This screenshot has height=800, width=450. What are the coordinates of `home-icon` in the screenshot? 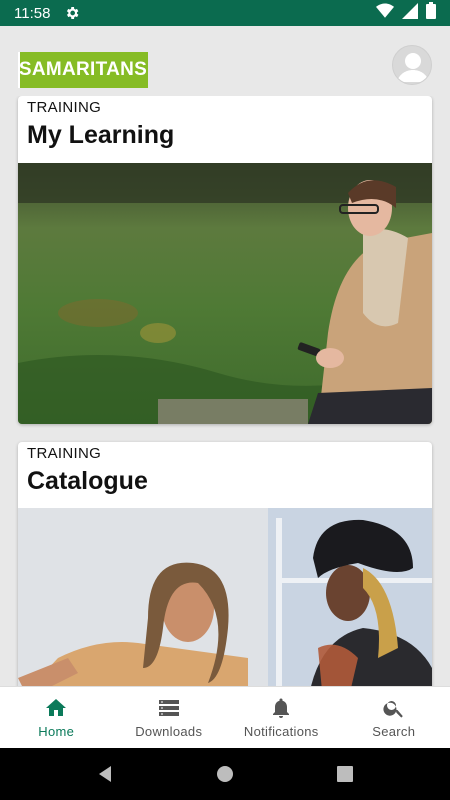 It's located at (56, 707).